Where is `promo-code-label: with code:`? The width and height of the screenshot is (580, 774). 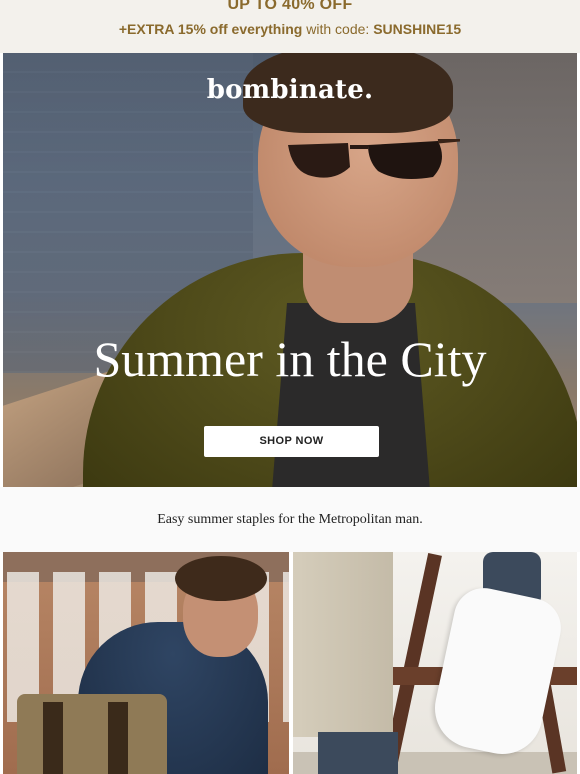 promo-code-label: with code: is located at coordinates (338, 29).